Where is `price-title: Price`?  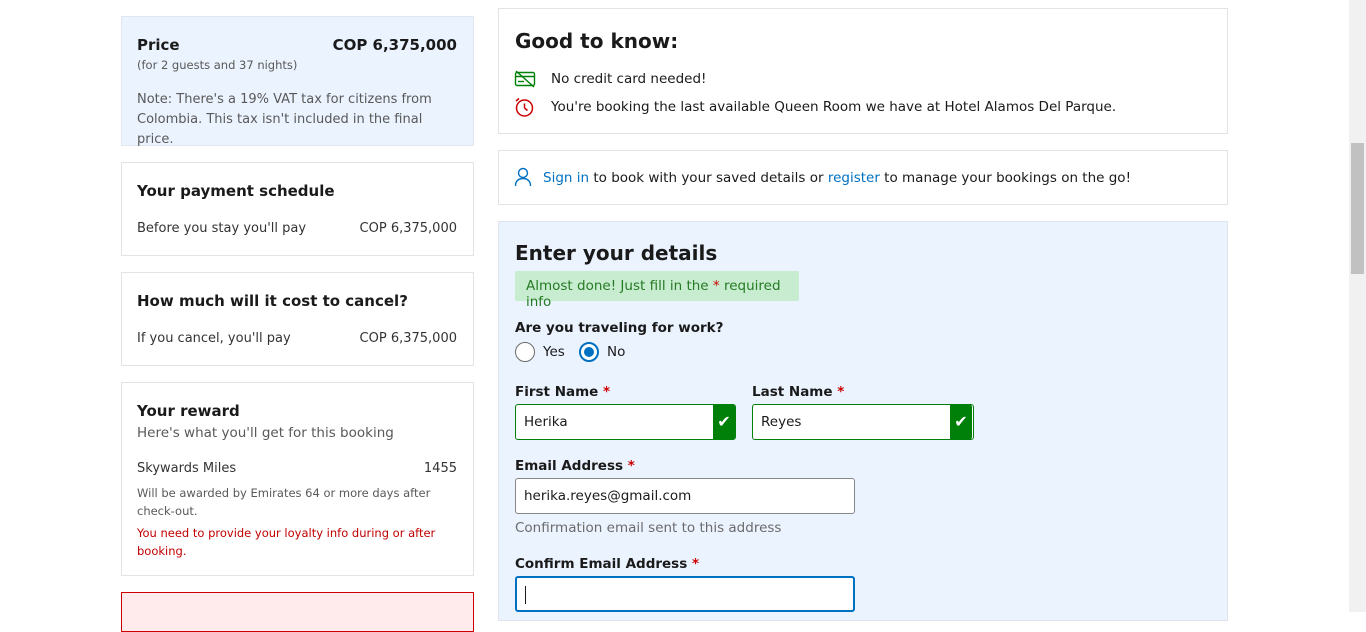
price-title: Price is located at coordinates (158, 45).